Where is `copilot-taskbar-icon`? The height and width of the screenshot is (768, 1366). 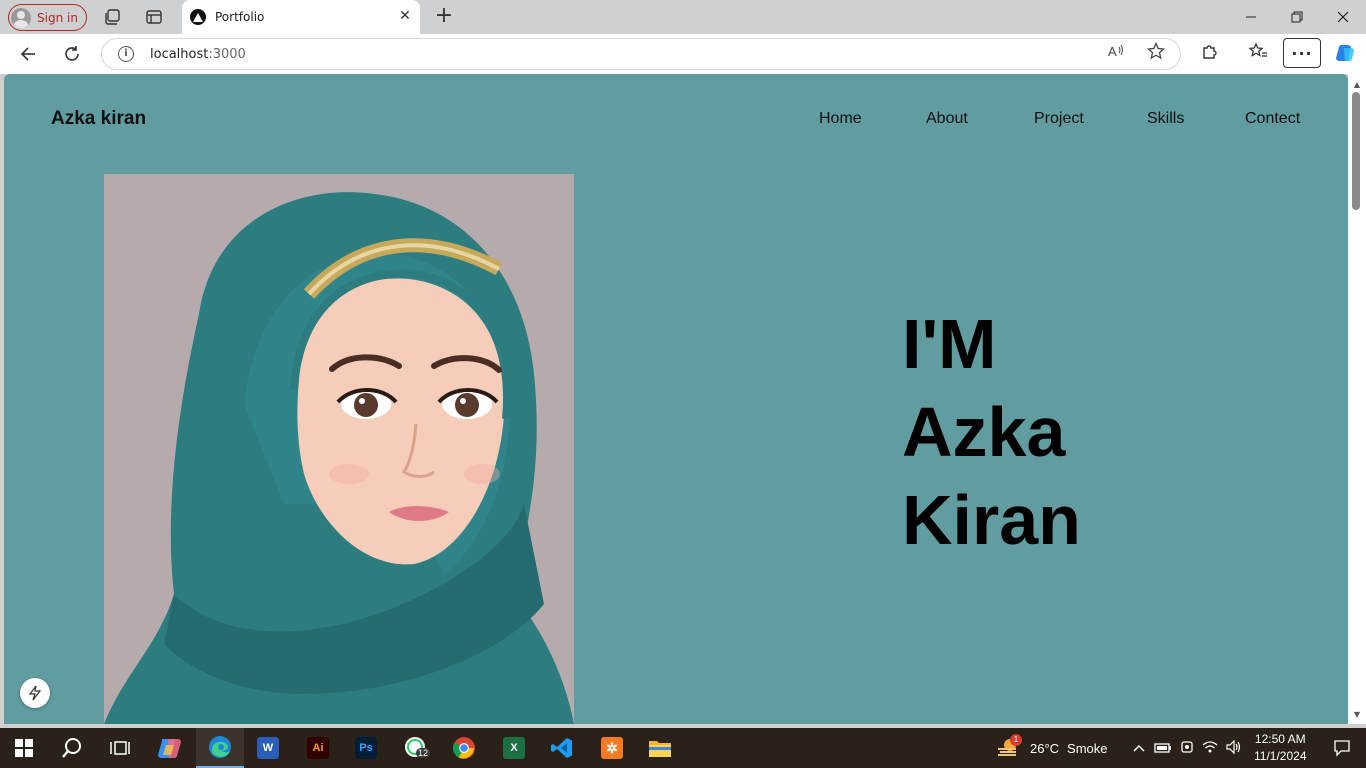 copilot-taskbar-icon is located at coordinates (170, 748).